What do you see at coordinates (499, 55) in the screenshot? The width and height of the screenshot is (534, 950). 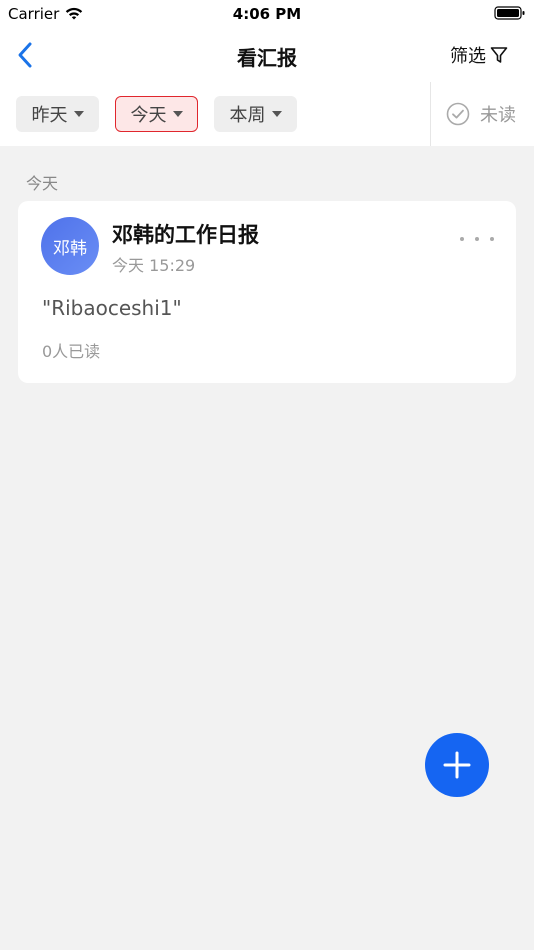 I see `funnel-icon` at bounding box center [499, 55].